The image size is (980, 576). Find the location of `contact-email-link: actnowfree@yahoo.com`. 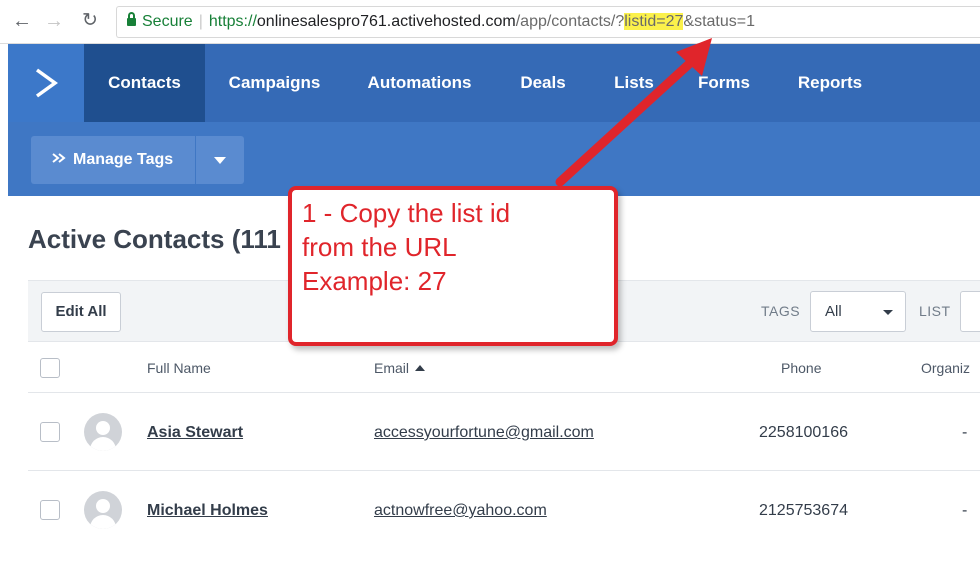

contact-email-link: actnowfree@yahoo.com is located at coordinates (460, 511).